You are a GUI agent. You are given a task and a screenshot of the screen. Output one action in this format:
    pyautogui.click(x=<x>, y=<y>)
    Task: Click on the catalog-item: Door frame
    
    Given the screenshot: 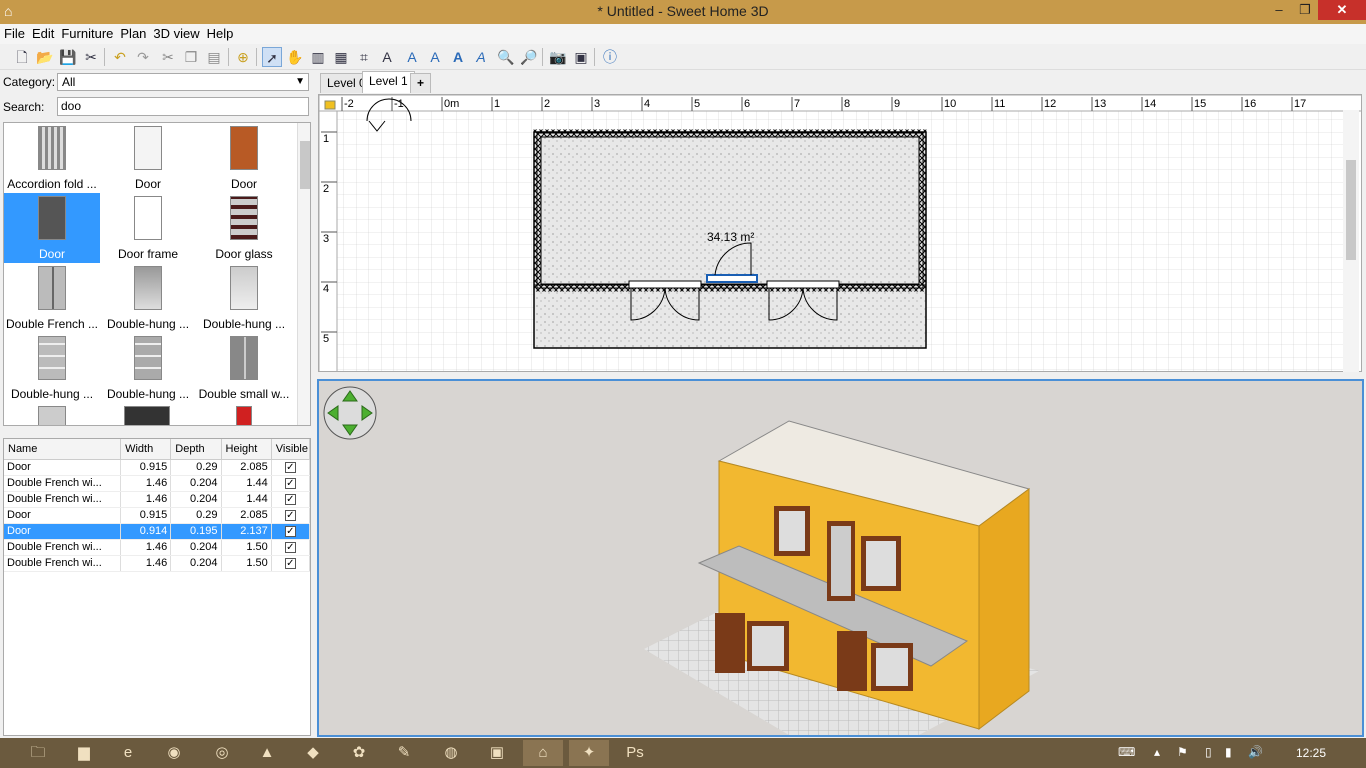 What is the action you would take?
    pyautogui.click(x=148, y=228)
    